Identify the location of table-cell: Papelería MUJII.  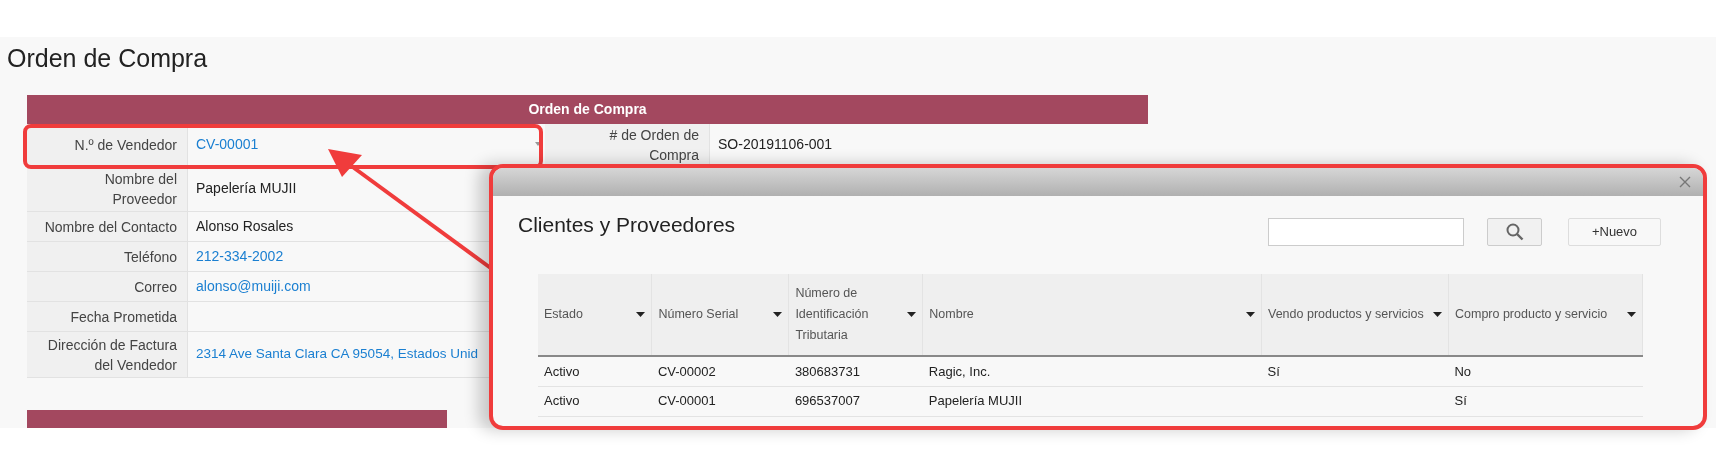
(975, 401).